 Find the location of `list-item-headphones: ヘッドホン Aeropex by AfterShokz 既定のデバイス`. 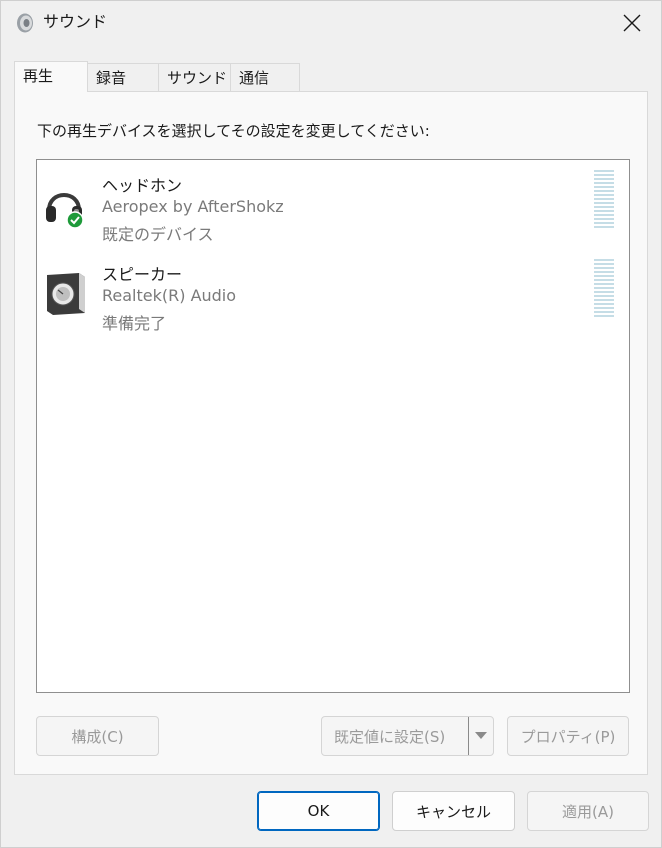

list-item-headphones: ヘッドホン Aeropex by AfterShokz 既定のデバイス is located at coordinates (333, 203).